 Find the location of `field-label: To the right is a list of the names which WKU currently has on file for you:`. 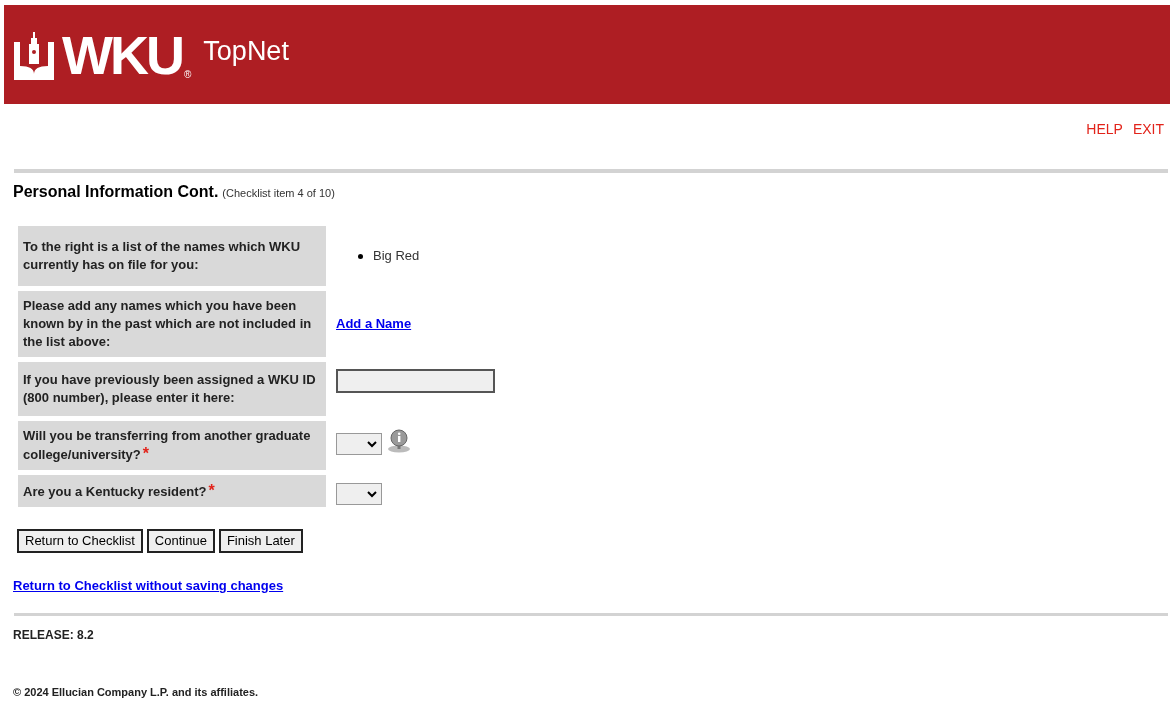

field-label: To the right is a list of the names which WKU currently has on file for you: is located at coordinates (172, 256).